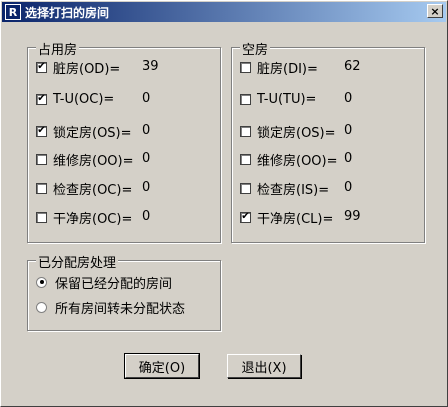 The width and height of the screenshot is (448, 407). Describe the element at coordinates (224, 12) in the screenshot. I see `title-bar: R 选择打扫的房间 ×` at that location.